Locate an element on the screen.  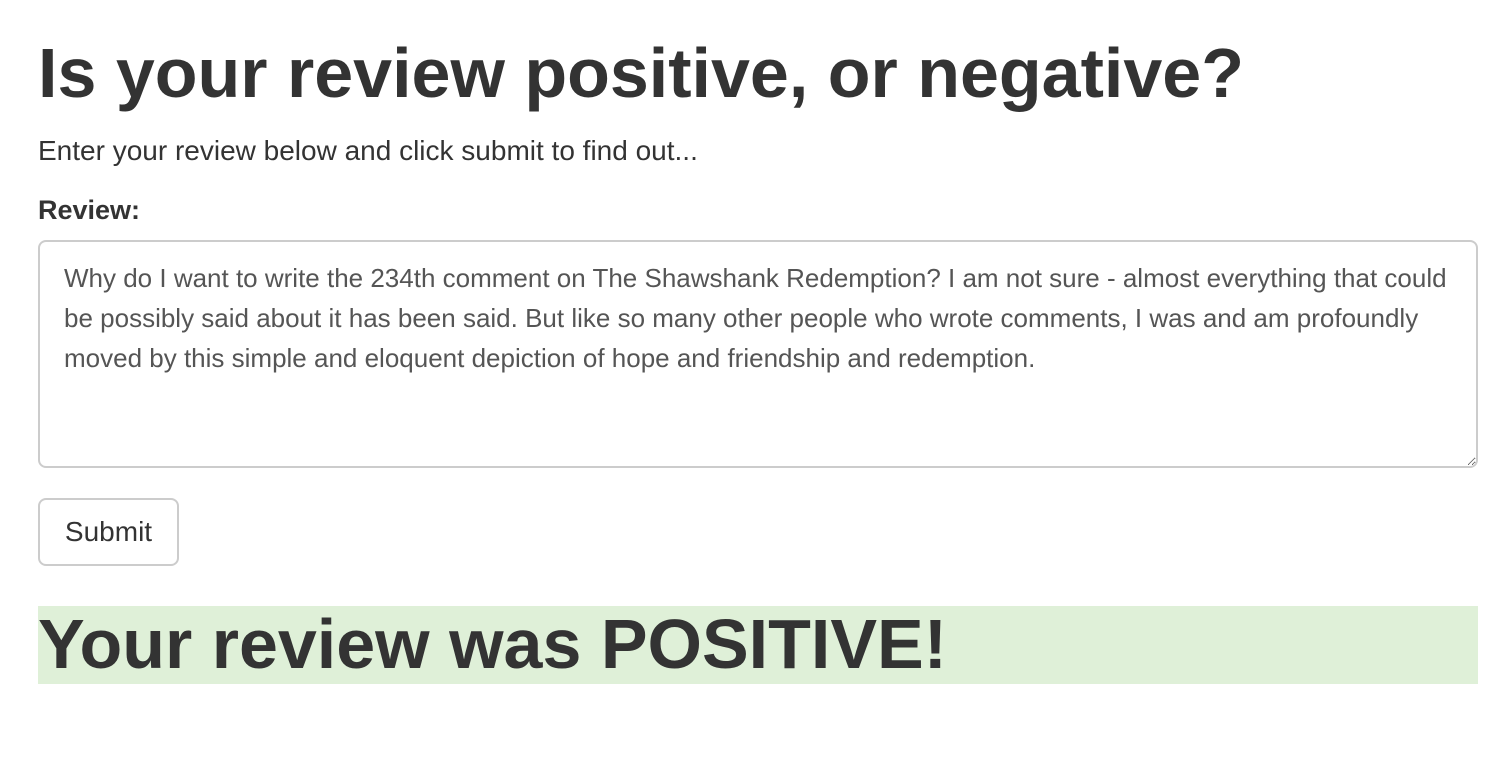
result-text: Your review was POSITIVE! is located at coordinates (493, 644).